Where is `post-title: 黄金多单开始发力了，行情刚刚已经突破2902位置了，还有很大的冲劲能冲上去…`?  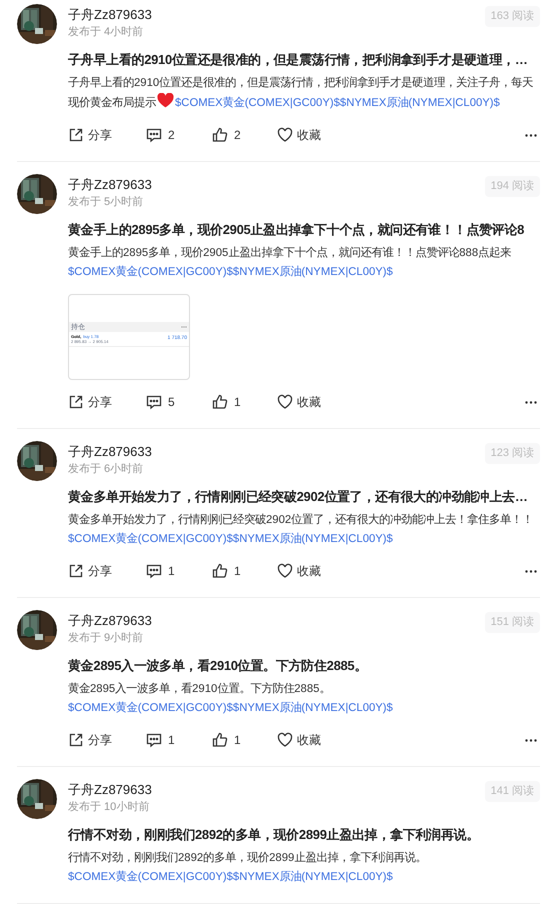 post-title: 黄金多单开始发力了，行情刚刚已经突破2902位置了，还有很大的冲劲能冲上去… is located at coordinates (304, 497).